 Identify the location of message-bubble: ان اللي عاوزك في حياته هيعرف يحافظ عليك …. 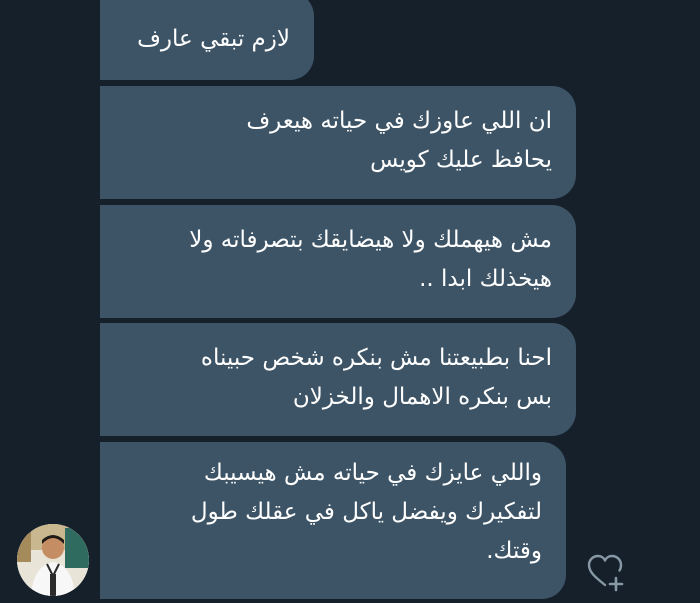
(338, 142).